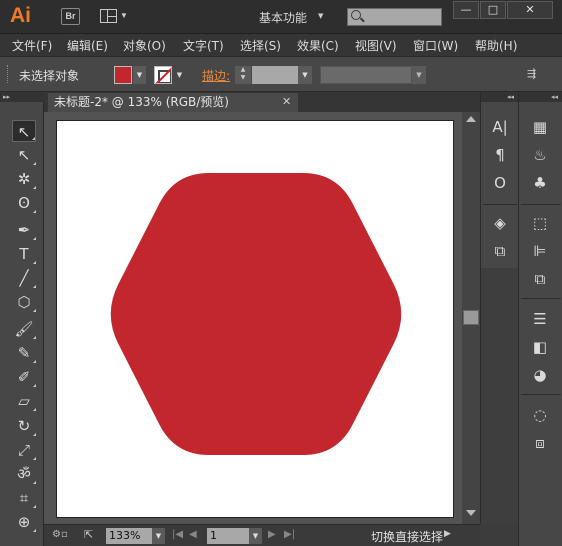  What do you see at coordinates (500, 223) in the screenshot?
I see `layers-panel-icon: ◈` at bounding box center [500, 223].